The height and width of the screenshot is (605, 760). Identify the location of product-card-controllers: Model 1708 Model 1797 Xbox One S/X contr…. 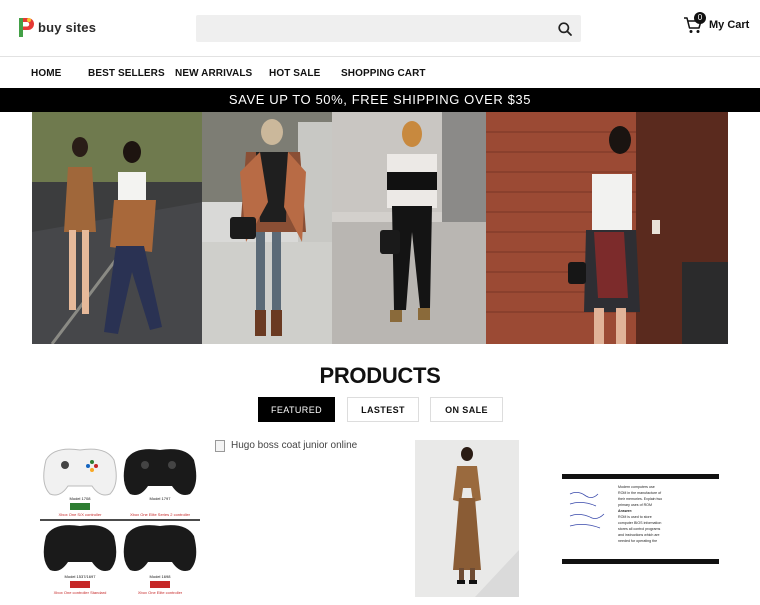
(120, 520).